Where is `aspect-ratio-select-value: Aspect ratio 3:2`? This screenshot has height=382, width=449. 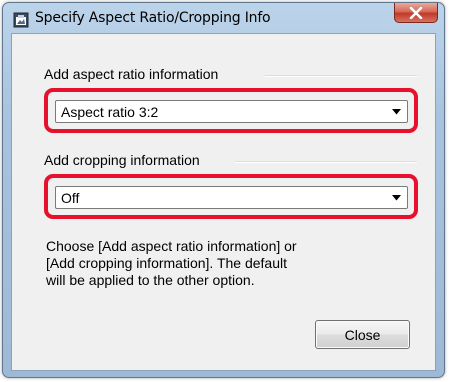 aspect-ratio-select-value: Aspect ratio 3:2 is located at coordinates (110, 112).